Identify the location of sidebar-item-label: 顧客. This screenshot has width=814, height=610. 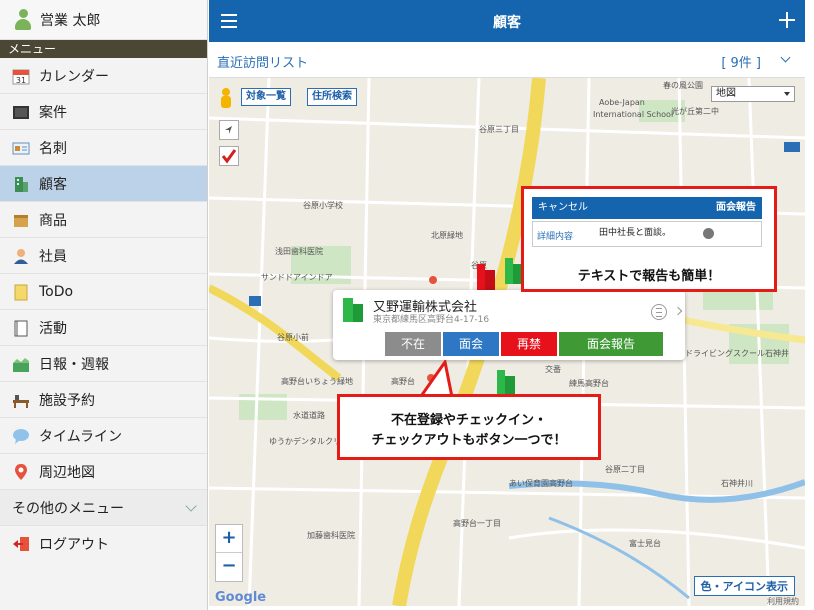
(53, 184).